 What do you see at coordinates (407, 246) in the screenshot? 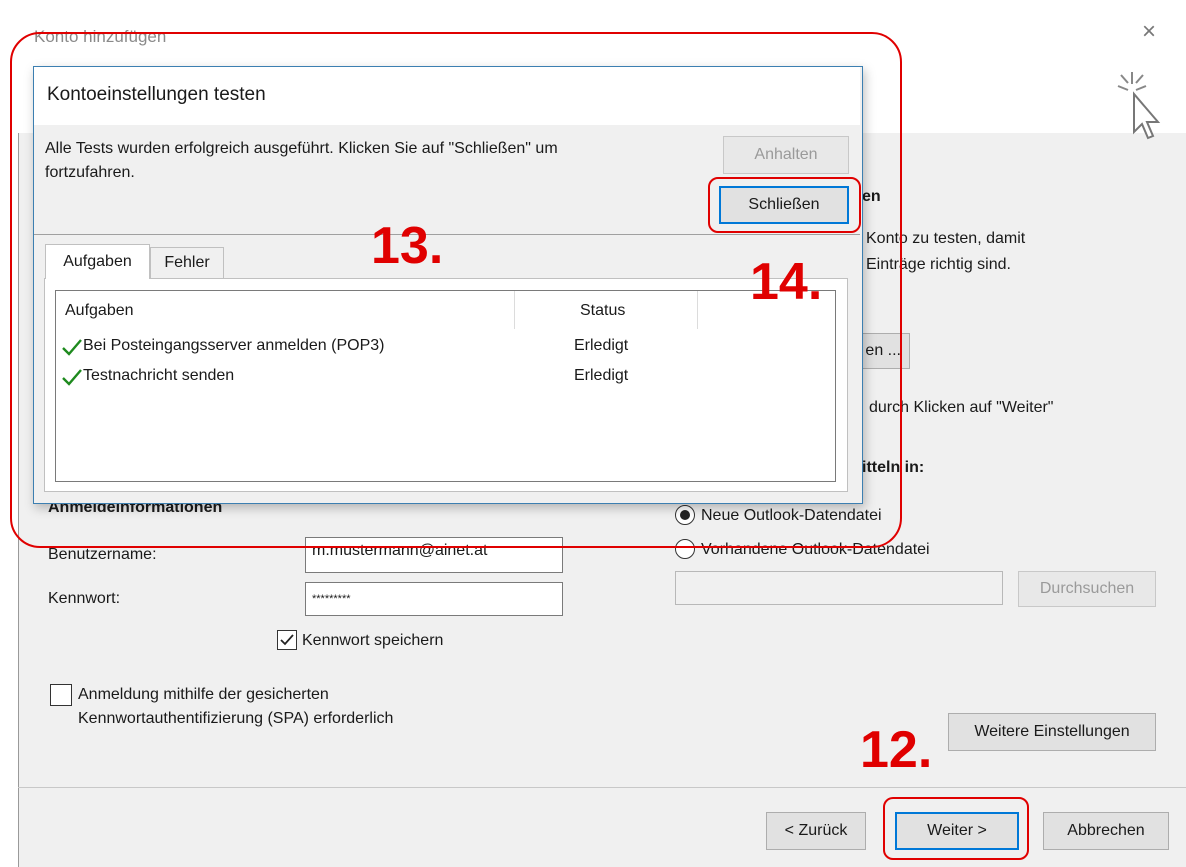
I see `annotation-step-13: 13.` at bounding box center [407, 246].